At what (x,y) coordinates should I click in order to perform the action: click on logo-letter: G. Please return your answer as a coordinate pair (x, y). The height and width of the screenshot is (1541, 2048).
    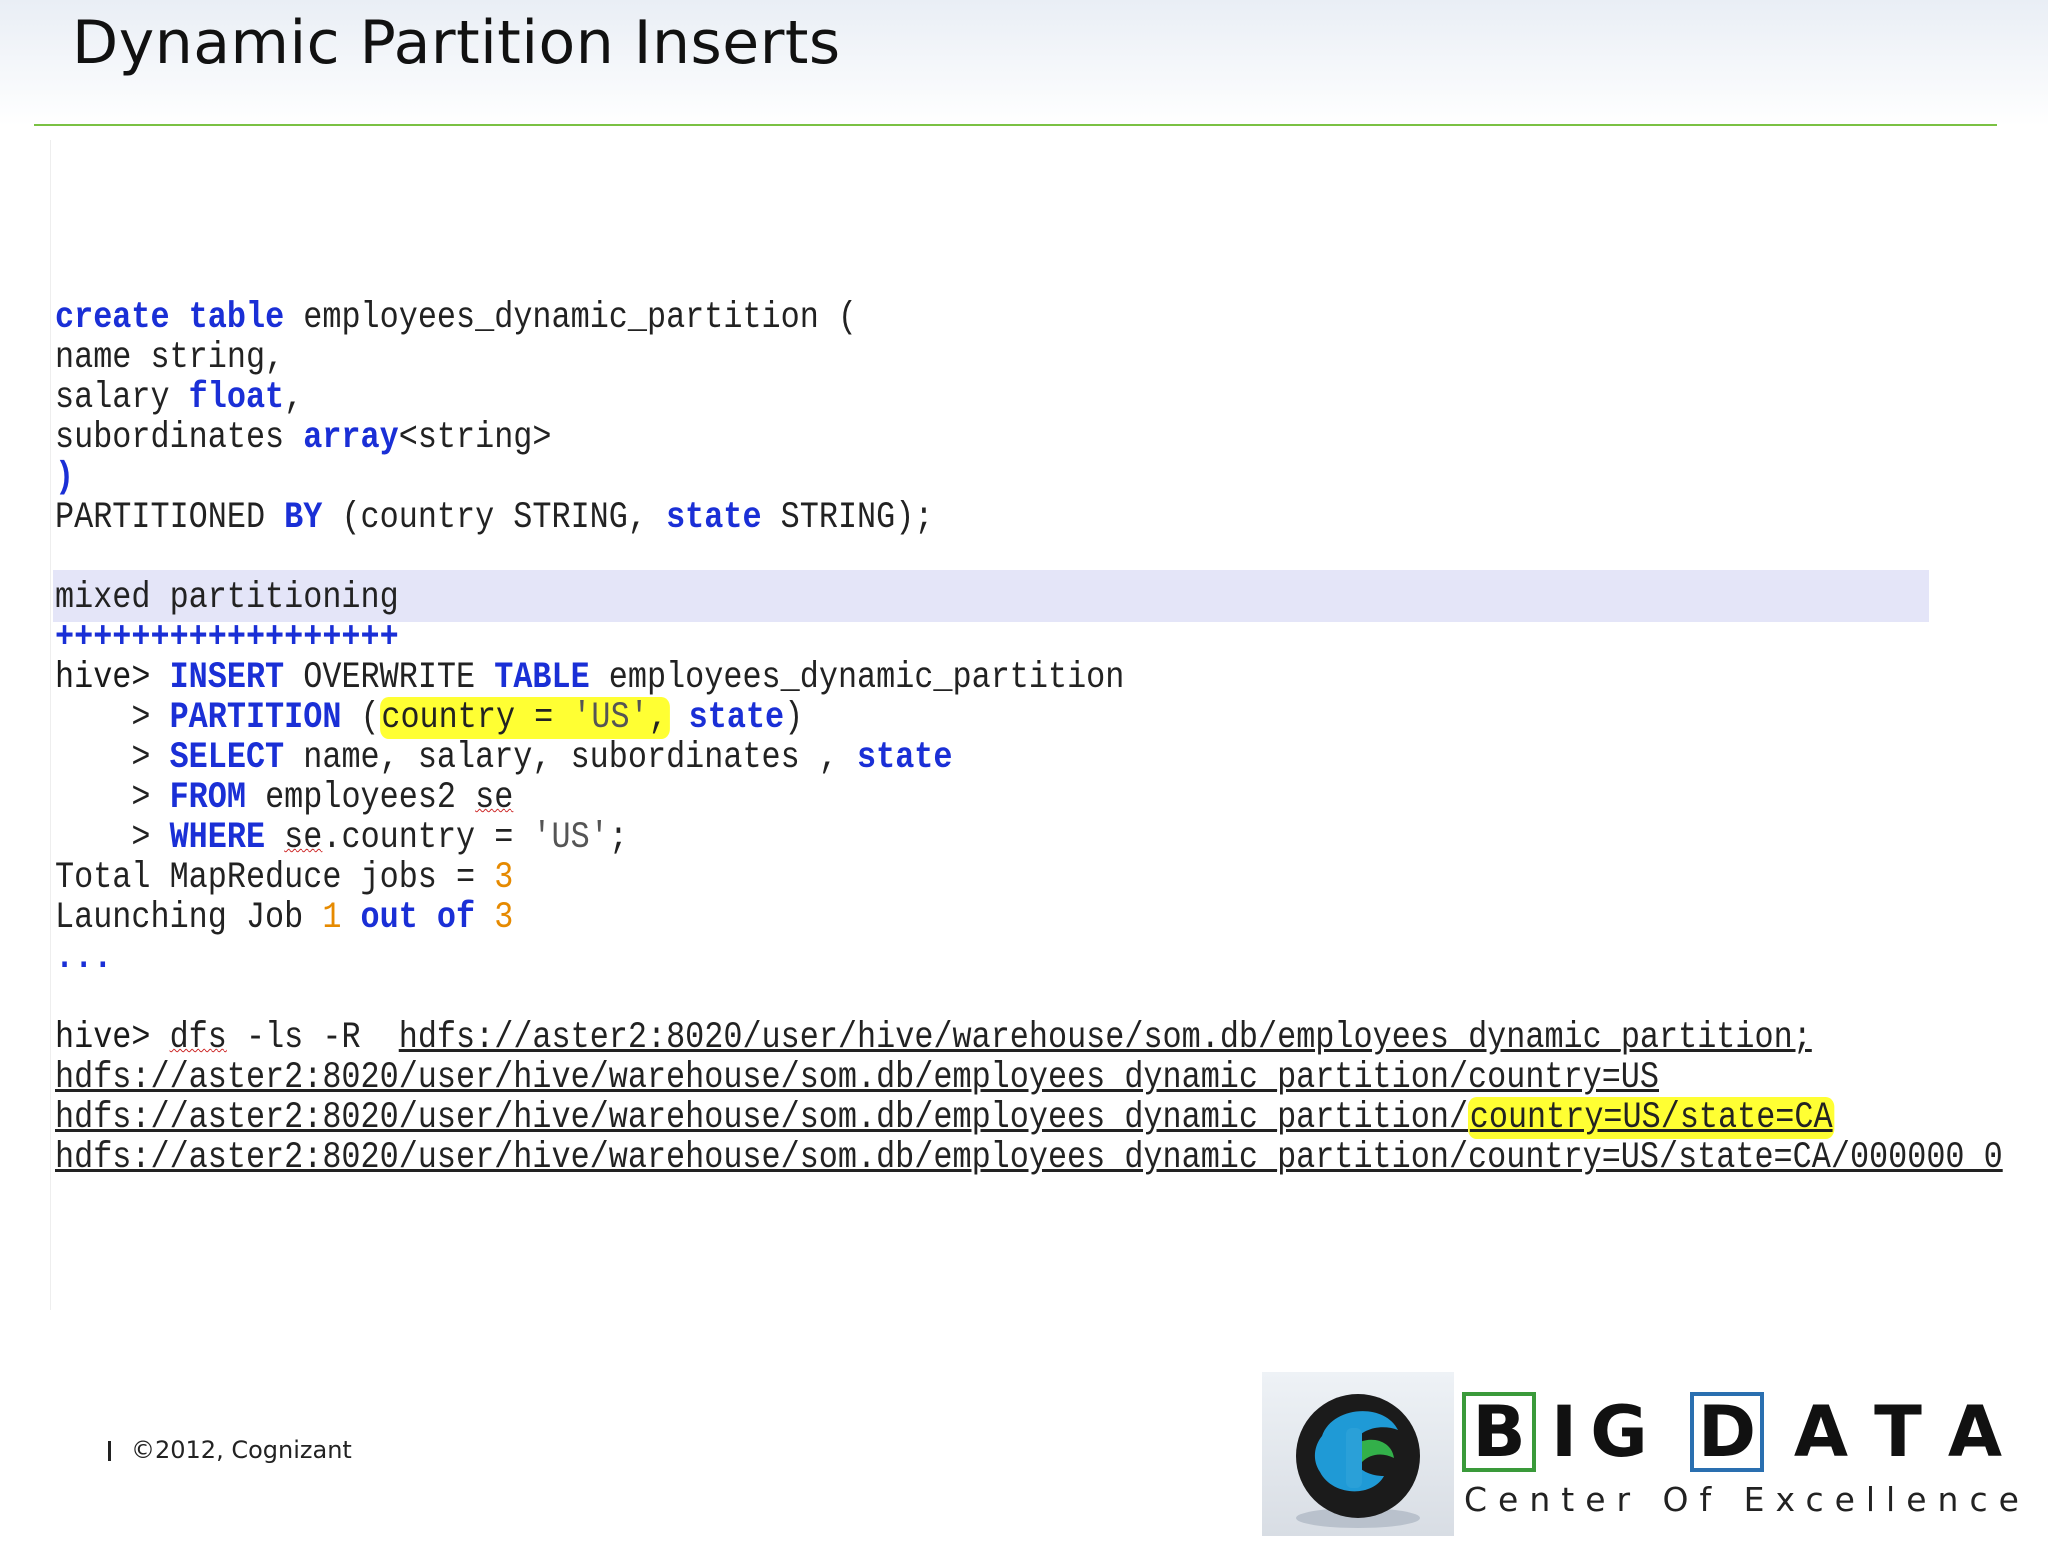
    Looking at the image, I should click on (1619, 1432).